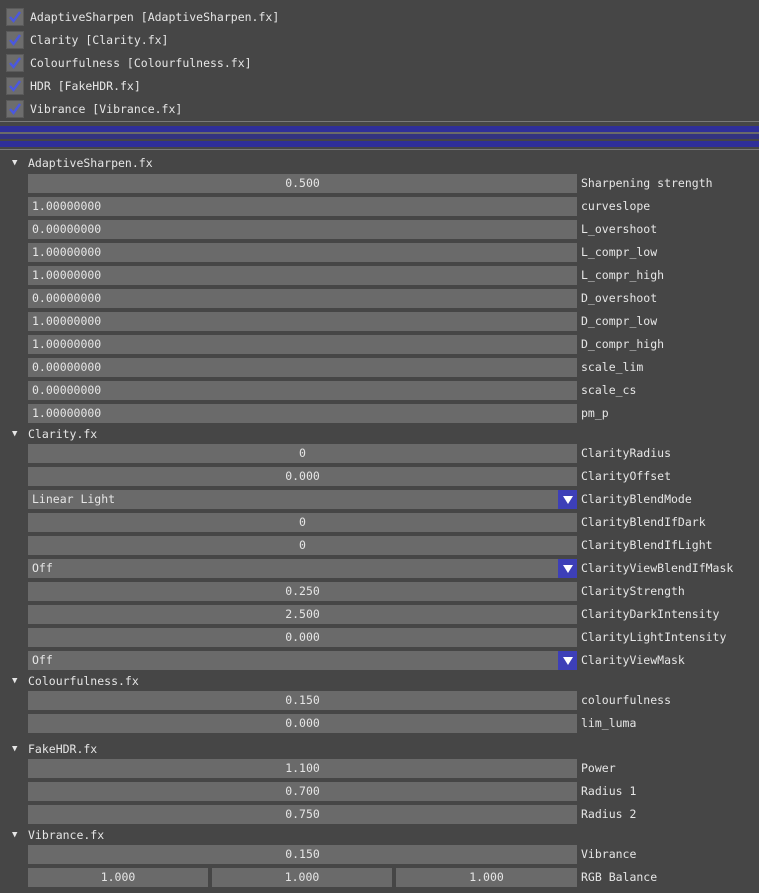 This screenshot has width=759, height=893. What do you see at coordinates (75, 681) in the screenshot?
I see `section-header-colourfulness: ▼ Colourfulness.fx` at bounding box center [75, 681].